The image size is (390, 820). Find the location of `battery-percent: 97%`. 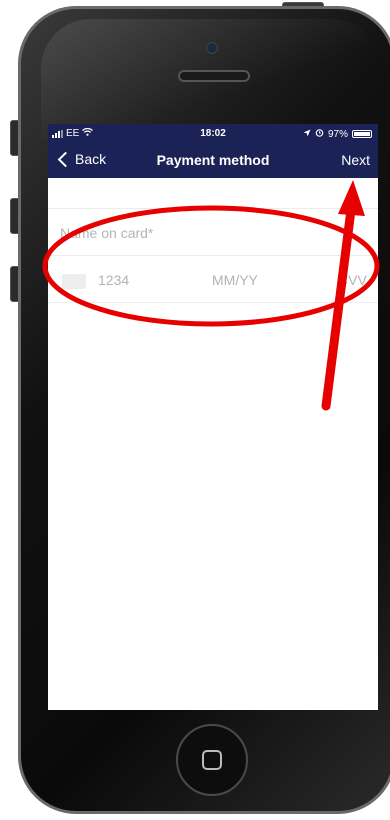

battery-percent: 97% is located at coordinates (337, 134).